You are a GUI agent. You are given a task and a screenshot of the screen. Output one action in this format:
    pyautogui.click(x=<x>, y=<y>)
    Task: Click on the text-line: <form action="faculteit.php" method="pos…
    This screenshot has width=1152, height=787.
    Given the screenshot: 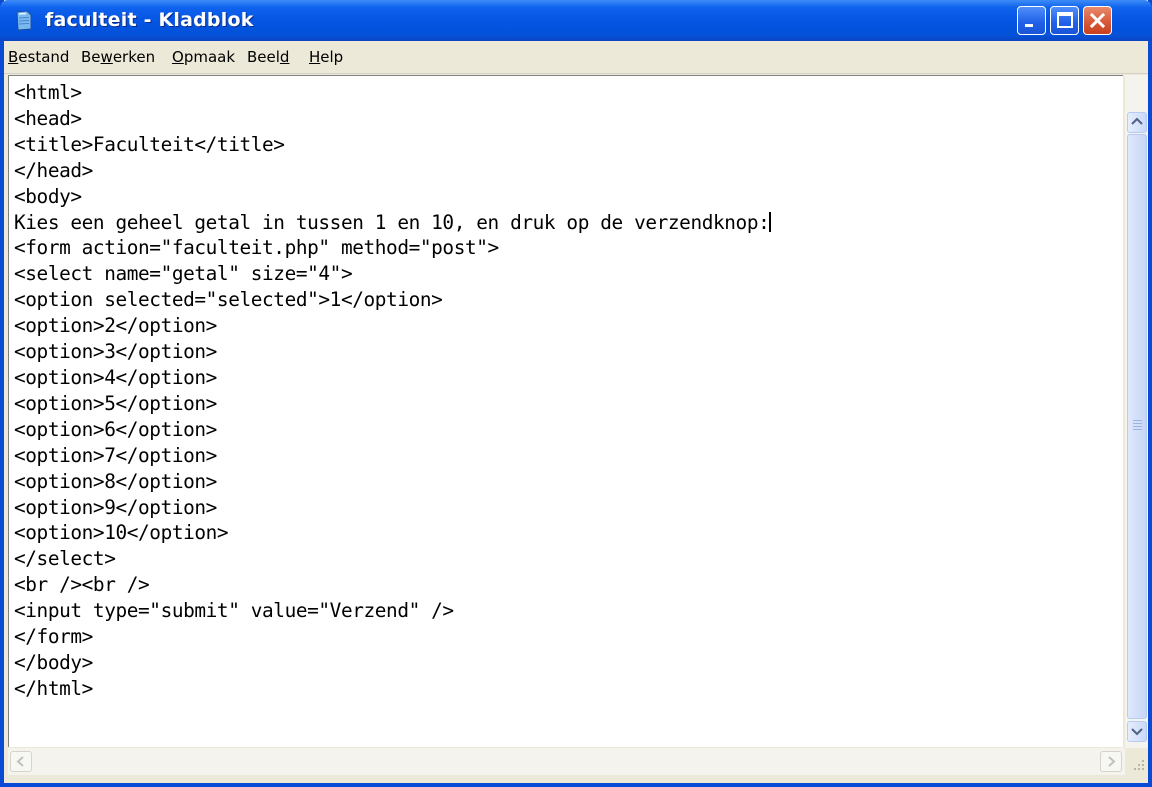 What is the action you would take?
    pyautogui.click(x=256, y=248)
    